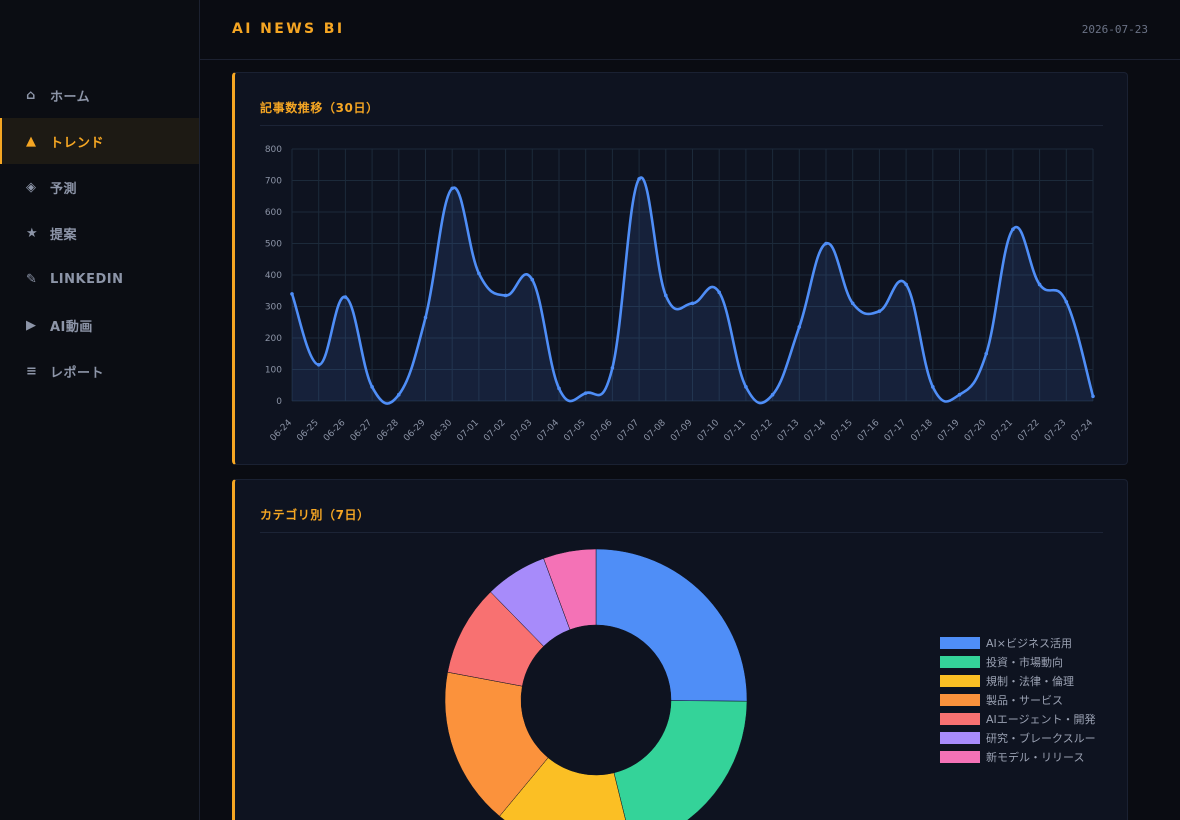  Describe the element at coordinates (99, 141) in the screenshot. I see `sidebar-item-1: ▲ トレンド` at that location.